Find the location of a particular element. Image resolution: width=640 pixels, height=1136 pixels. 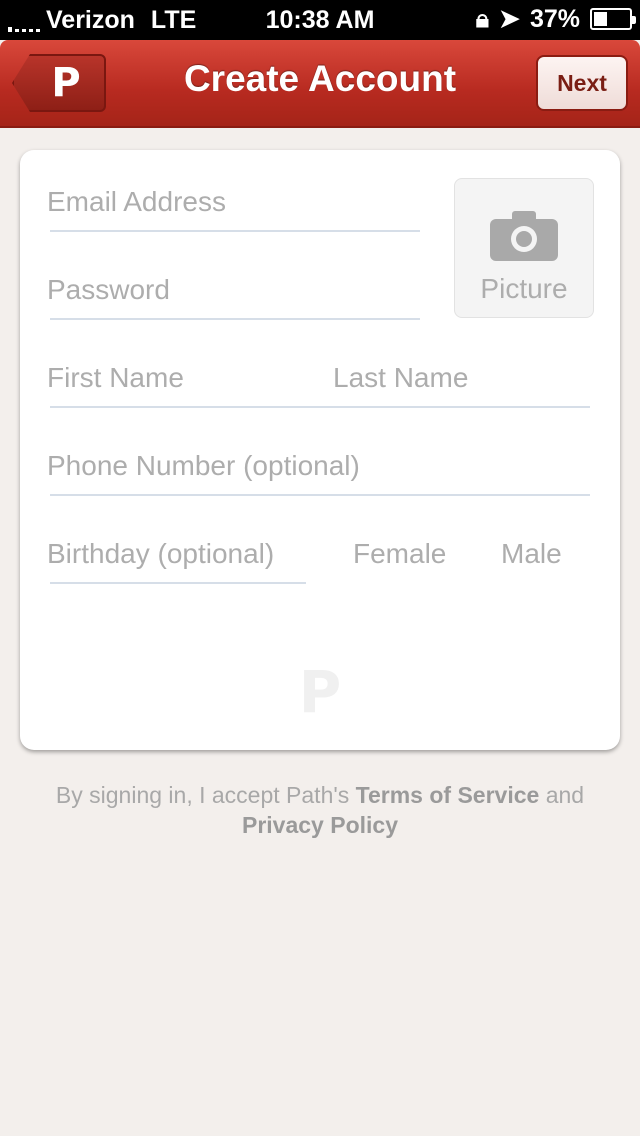

password-underline is located at coordinates (235, 319).